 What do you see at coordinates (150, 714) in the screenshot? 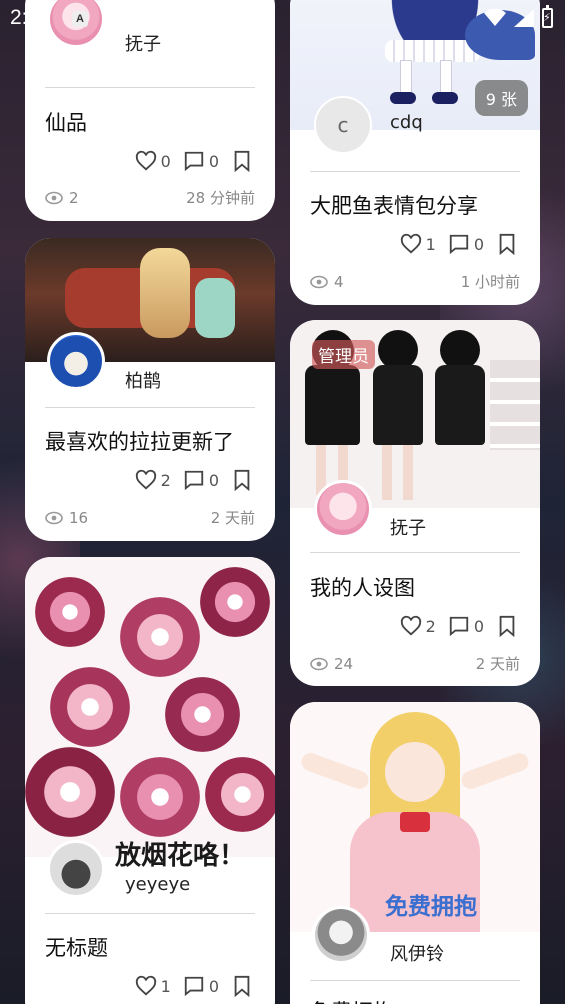
I see `post-image: 放烟花咯！` at bounding box center [150, 714].